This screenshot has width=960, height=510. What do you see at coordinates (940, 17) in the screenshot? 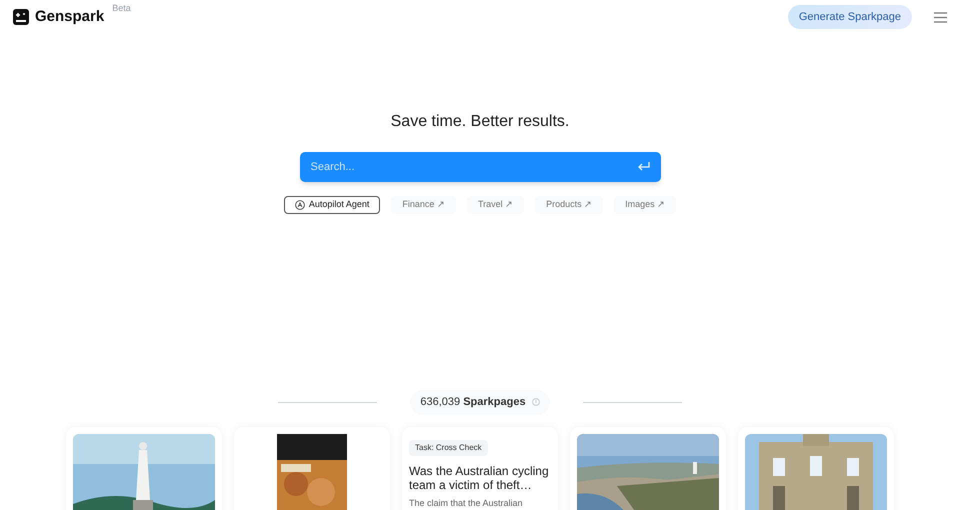
I see `menu-icon` at bounding box center [940, 17].